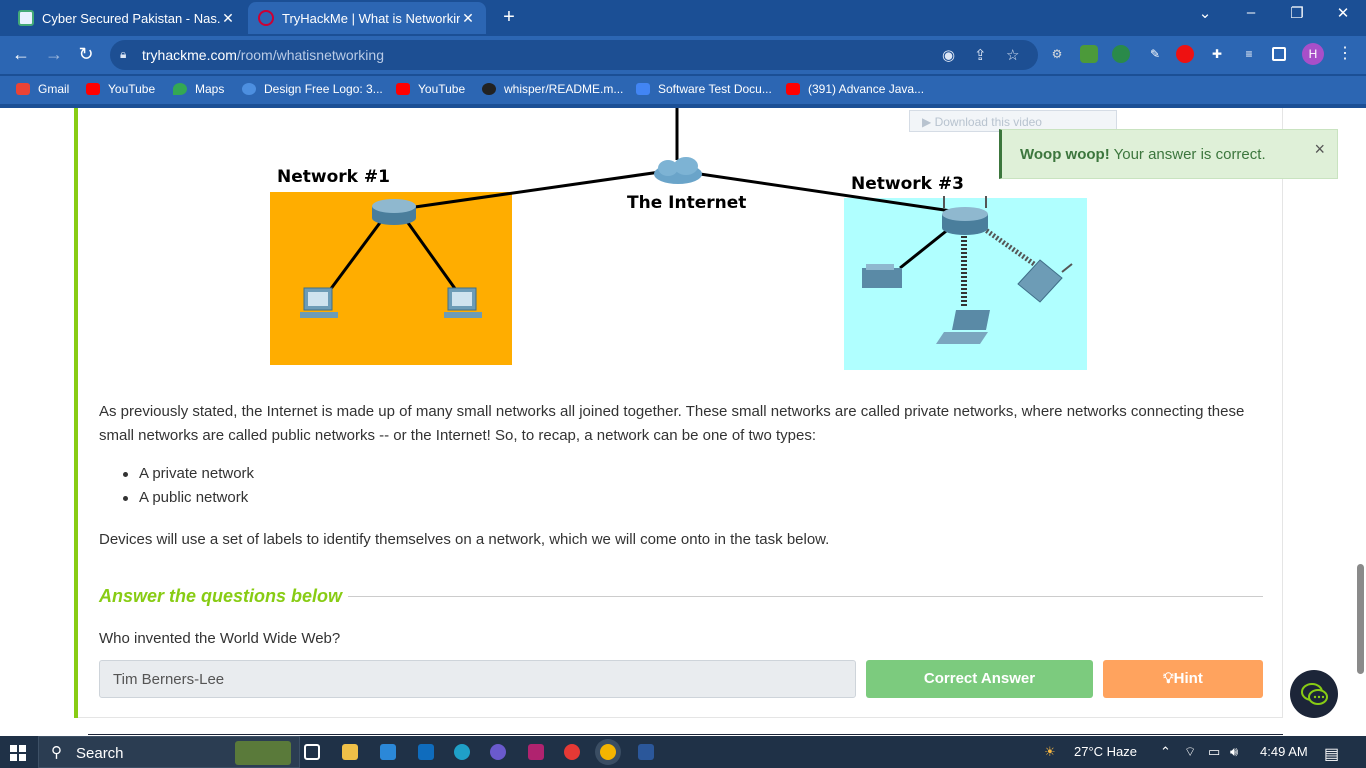 The height and width of the screenshot is (768, 1366). I want to click on tracking-blocked-icon: ◉, so click(948, 55).